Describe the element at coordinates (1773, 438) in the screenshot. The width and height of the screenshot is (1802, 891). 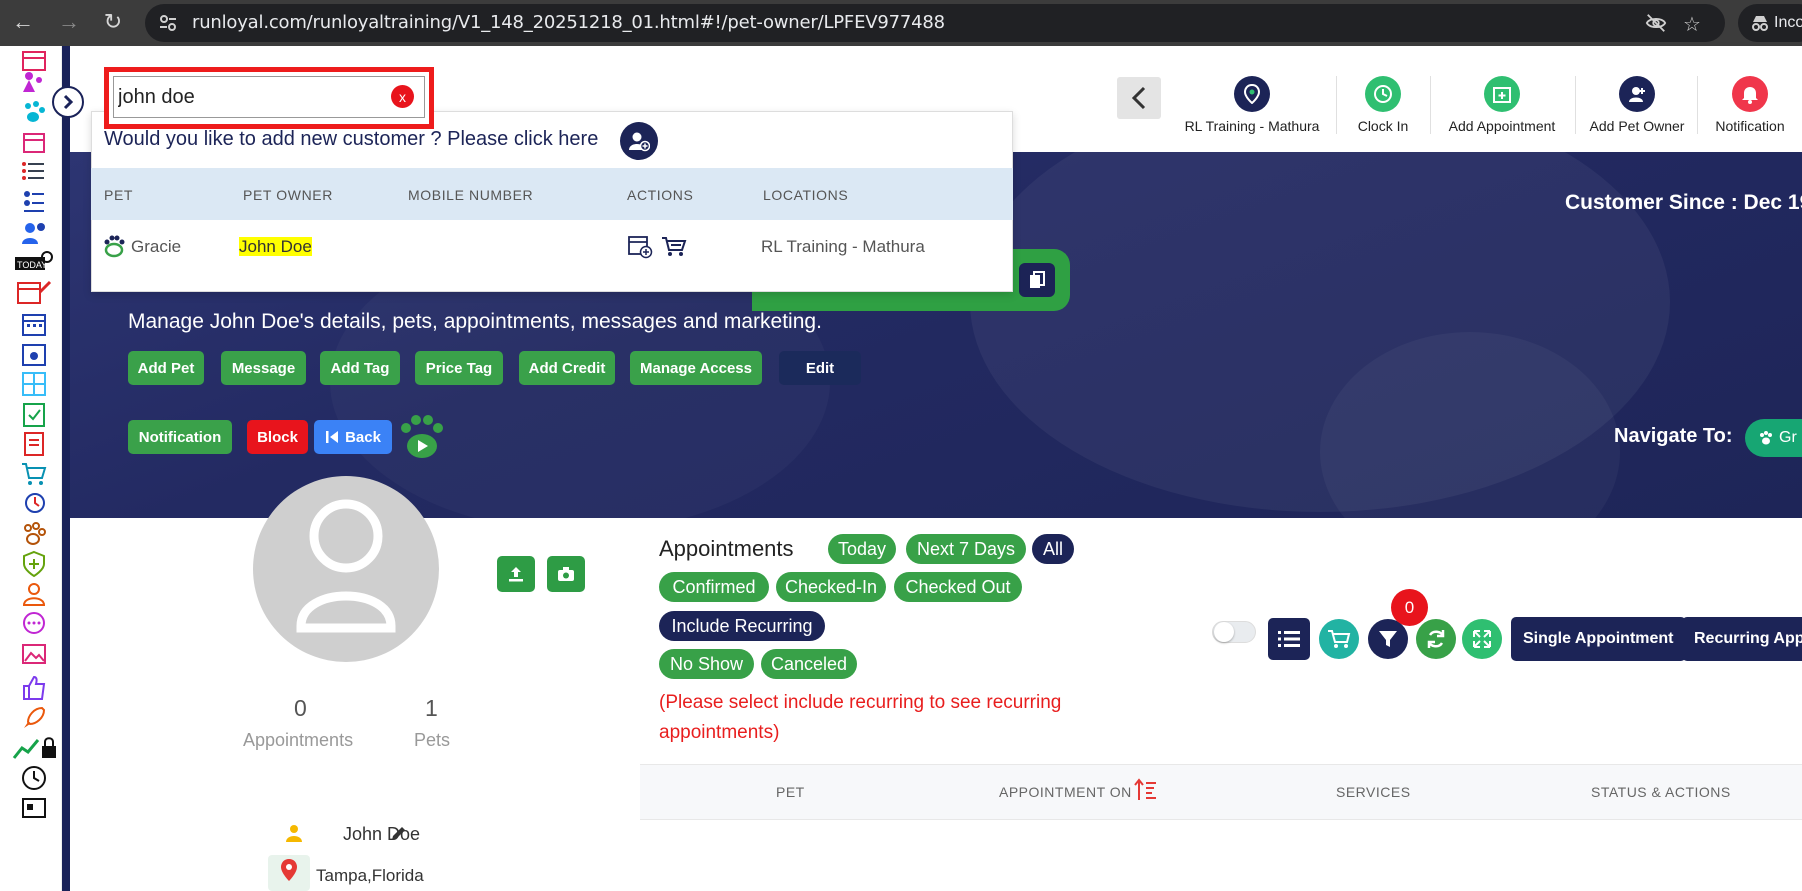
I see `navigate-grooming-button: Gr` at that location.